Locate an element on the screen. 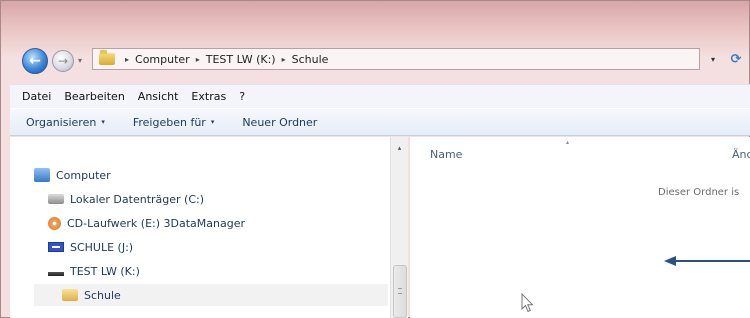 The height and width of the screenshot is (318, 750). breadcrumb-test-drive: TEST LW (K:) is located at coordinates (241, 59).